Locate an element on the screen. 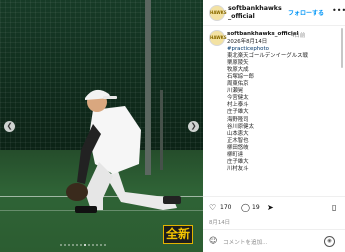  caption-line: 正木智也 is located at coordinates (238, 140).